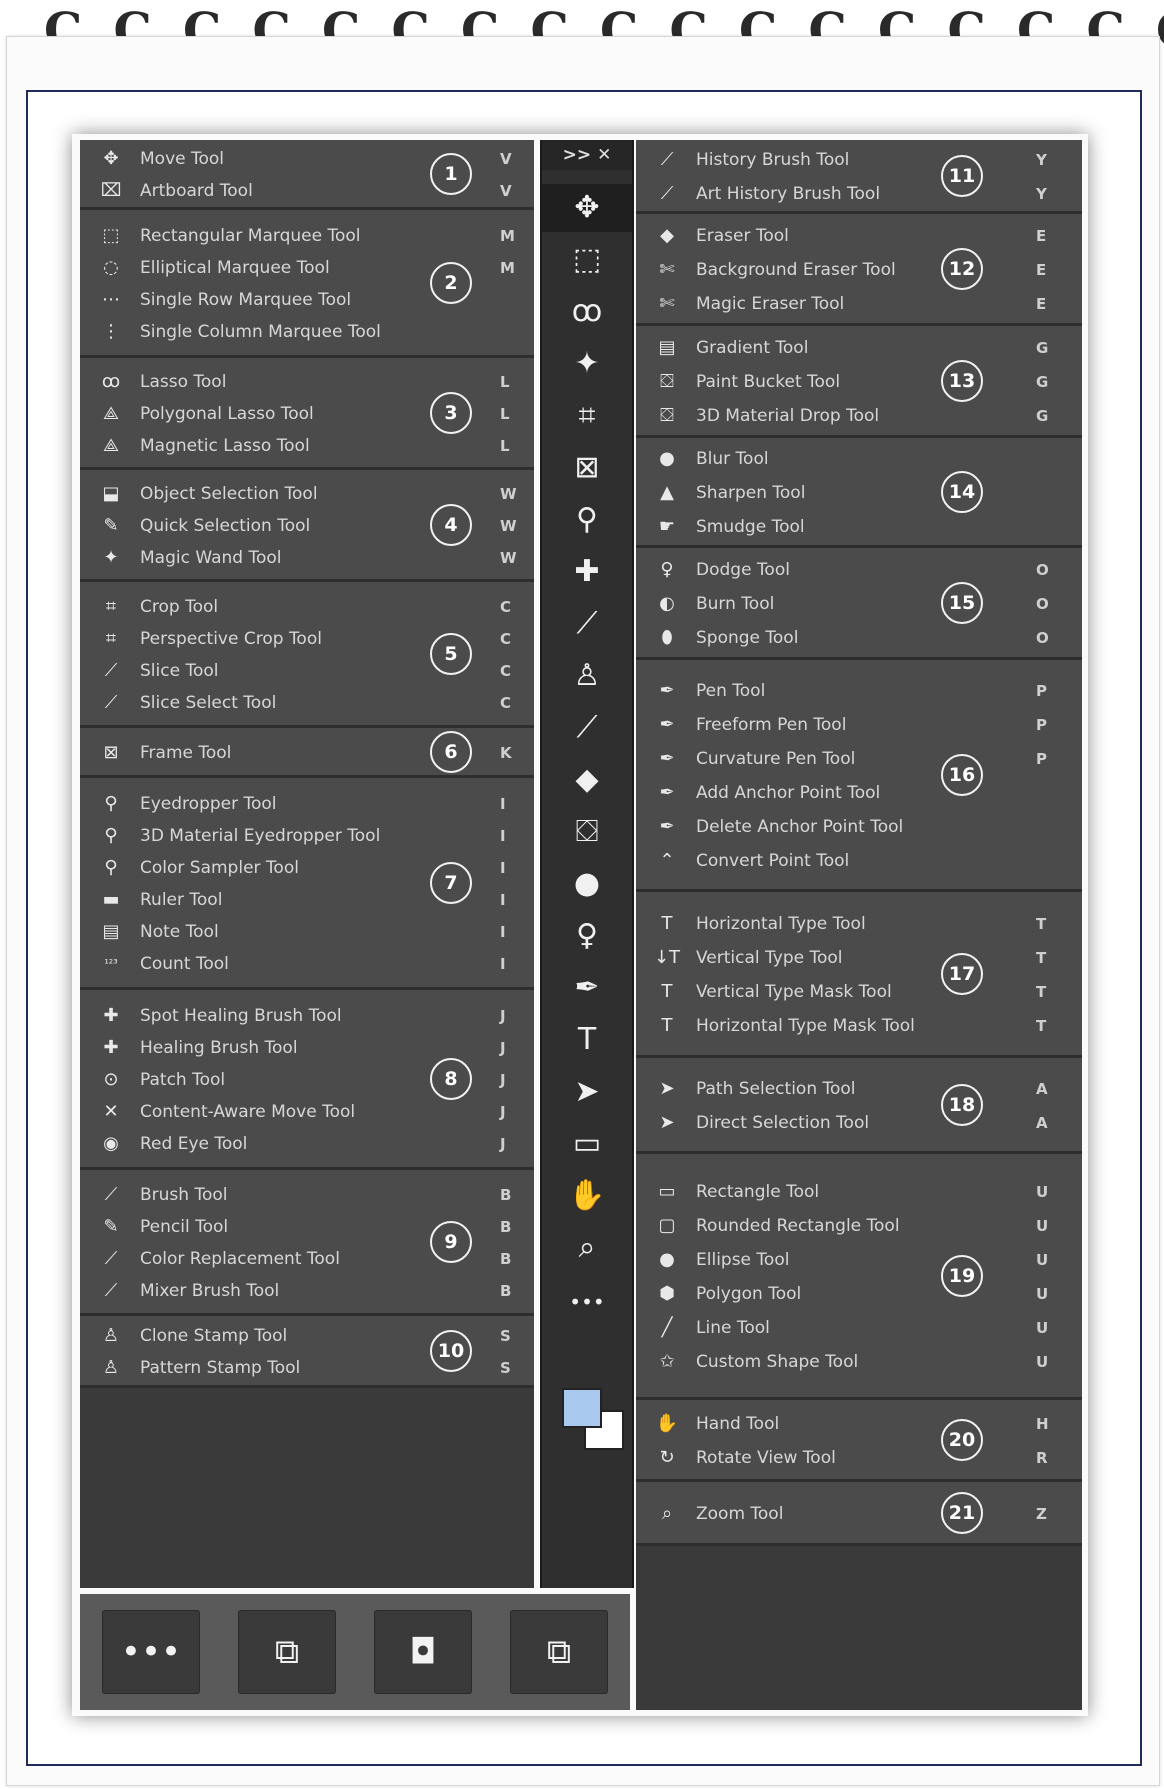  What do you see at coordinates (587, 1040) in the screenshot?
I see `toolbar-horizontal-type-button: T` at bounding box center [587, 1040].